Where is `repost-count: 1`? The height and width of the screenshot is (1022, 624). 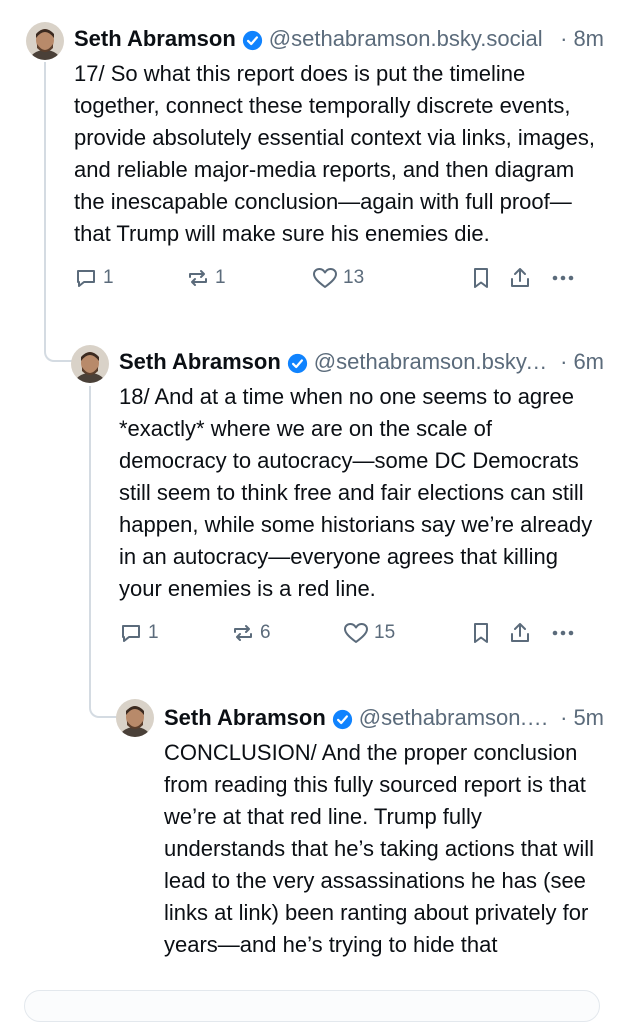
repost-count: 1 is located at coordinates (220, 277).